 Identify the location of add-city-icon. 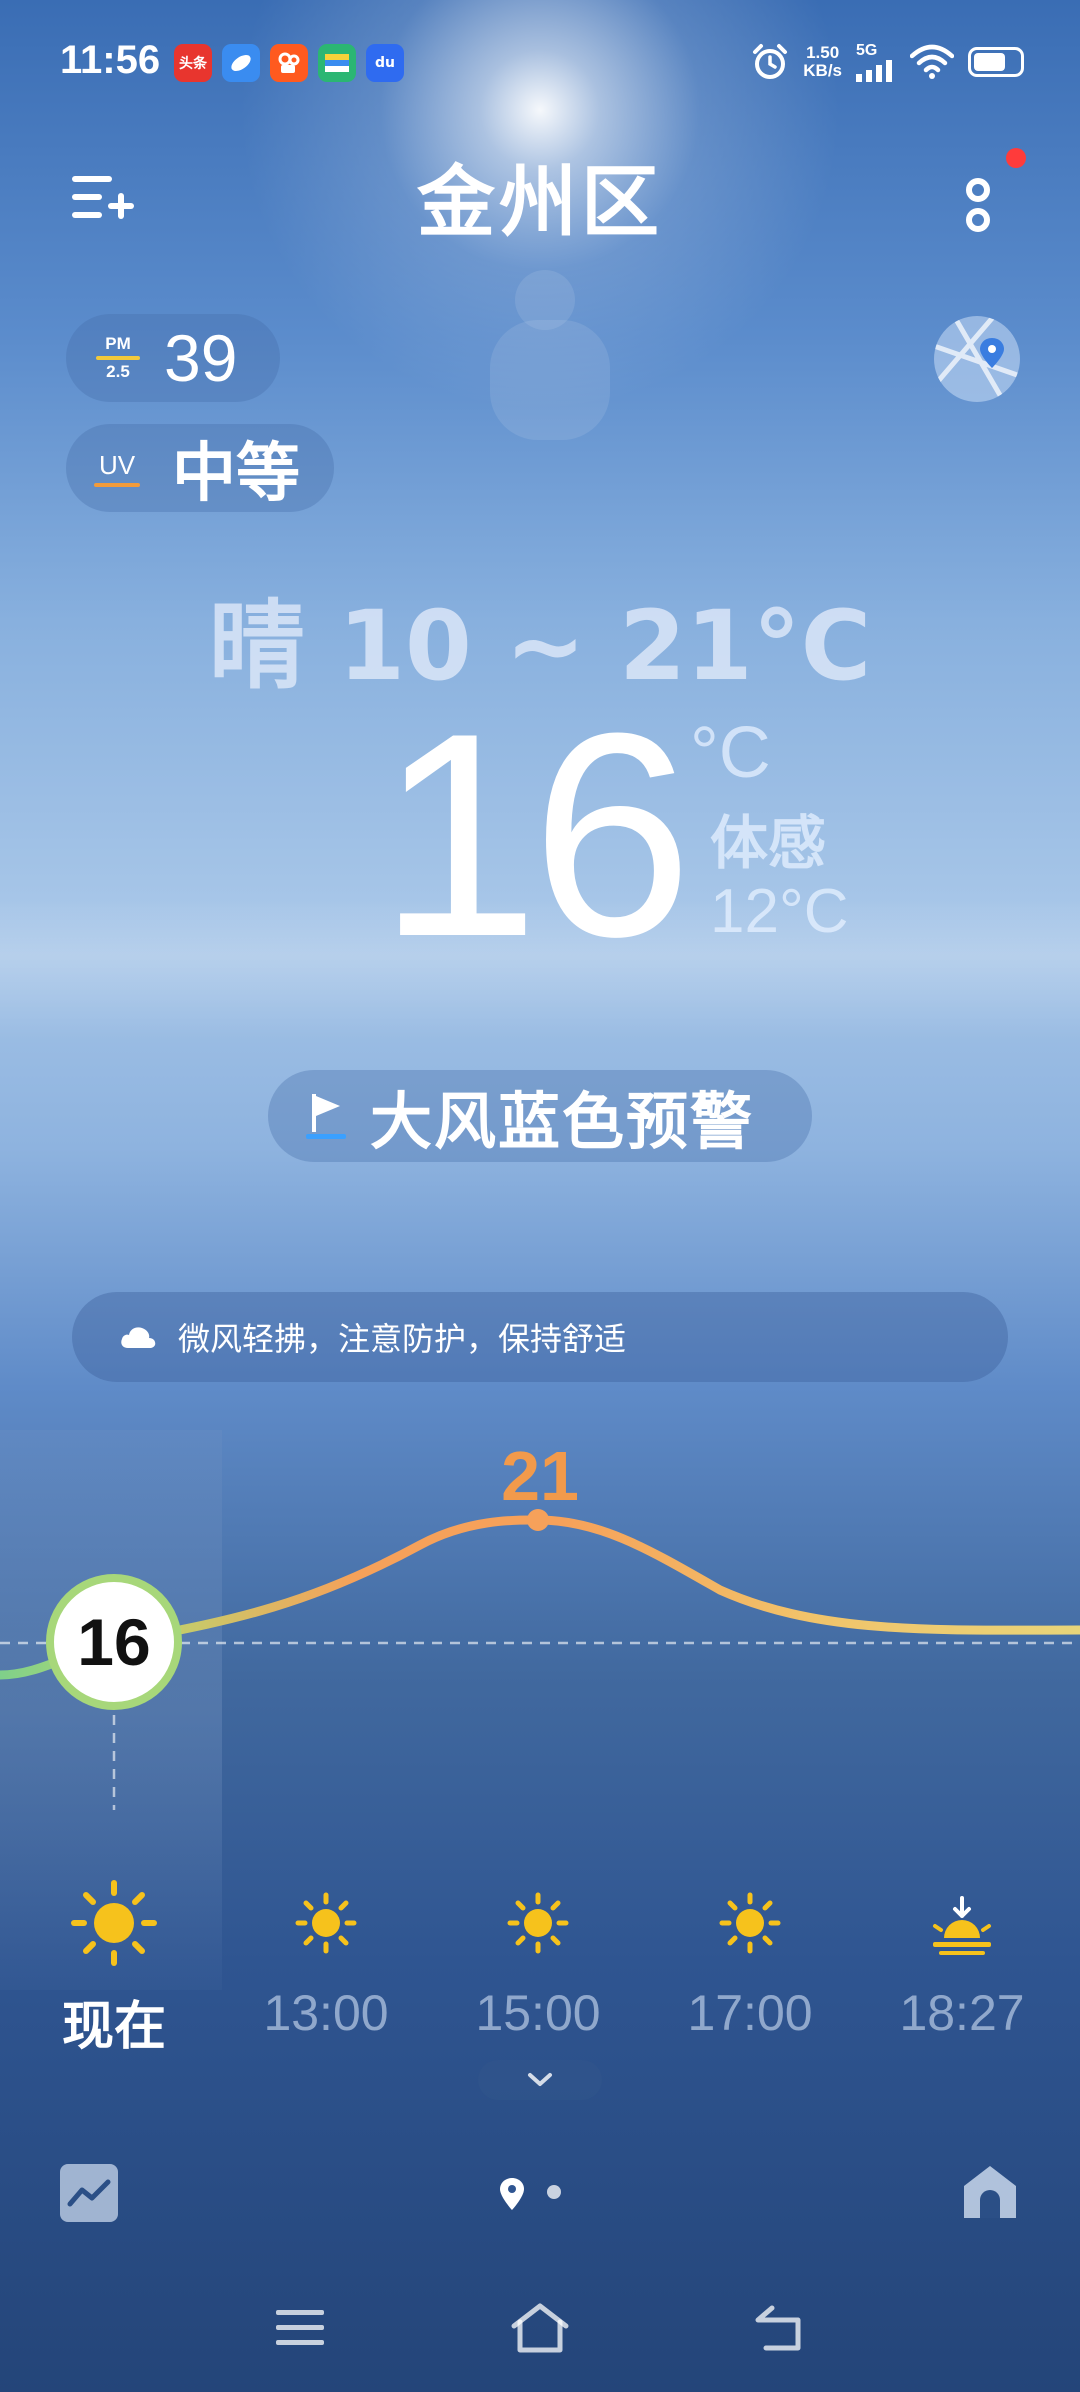
(104, 200).